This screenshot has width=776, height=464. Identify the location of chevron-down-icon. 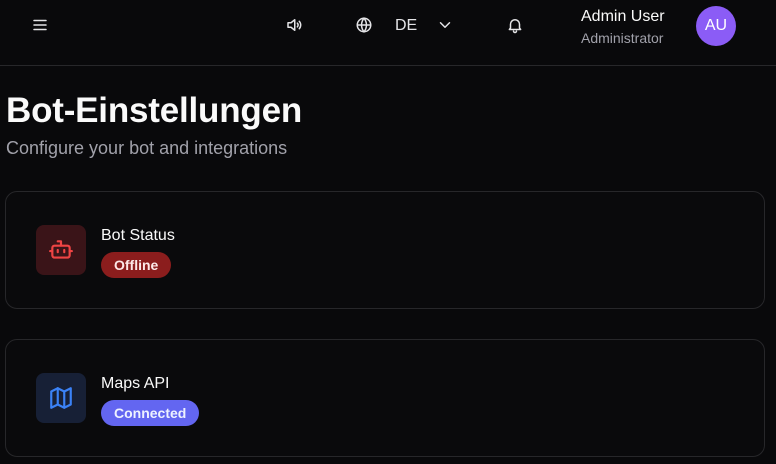
(445, 25).